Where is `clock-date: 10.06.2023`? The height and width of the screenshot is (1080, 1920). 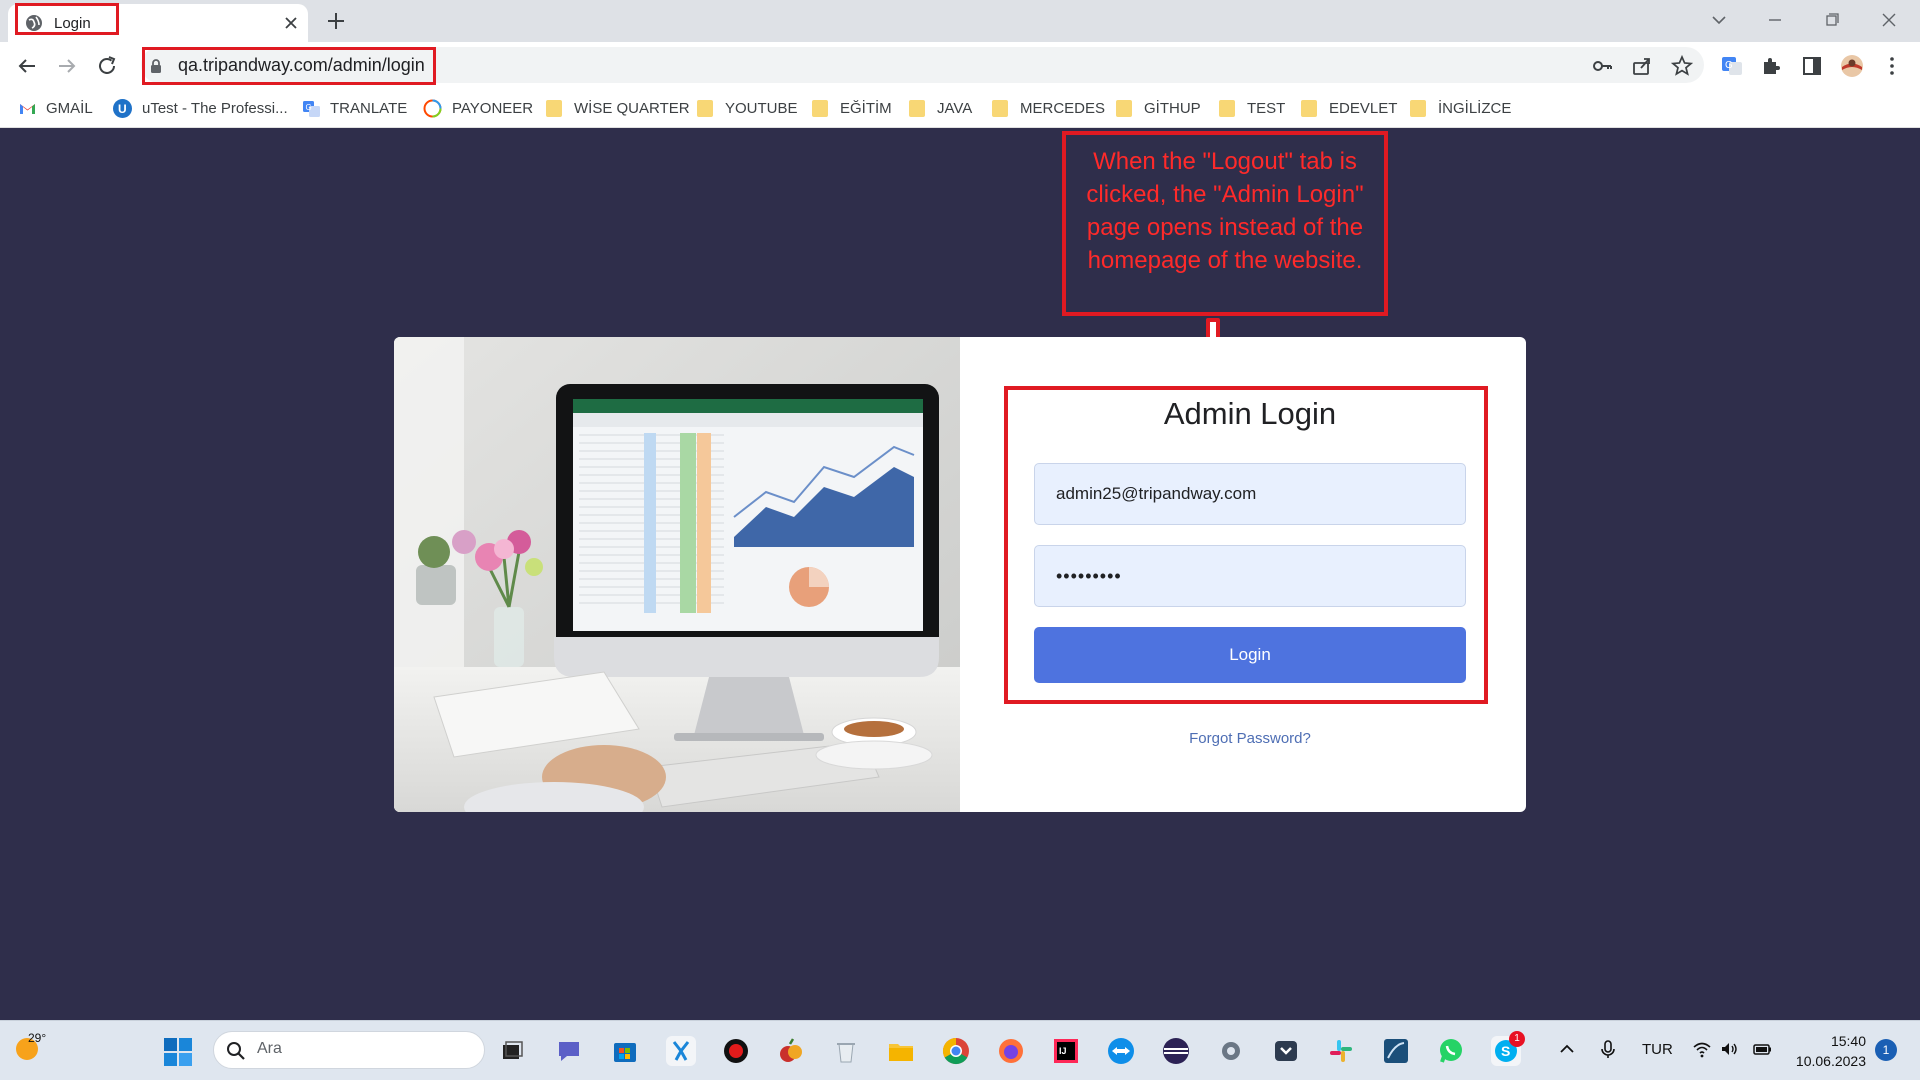
clock-date: 10.06.2023 is located at coordinates (1825, 1061).